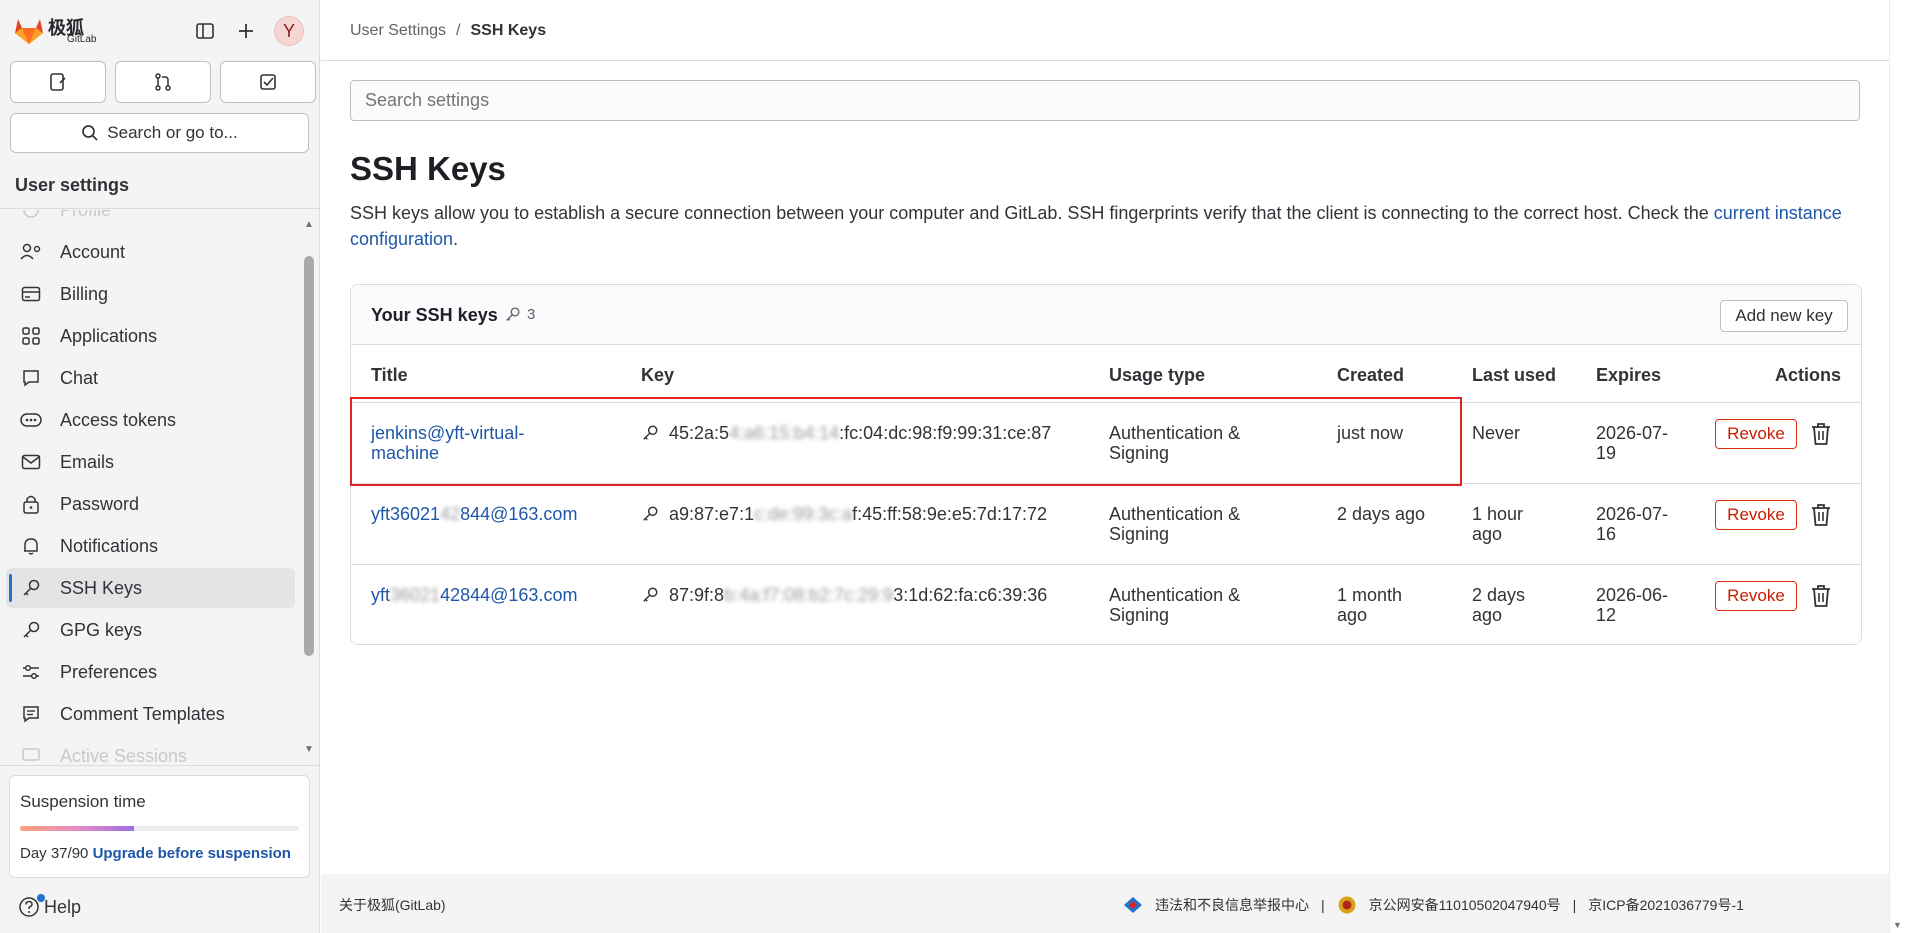 Image resolution: width=1910 pixels, height=933 pixels. I want to click on sidebar-item-chat: Chat, so click(150, 378).